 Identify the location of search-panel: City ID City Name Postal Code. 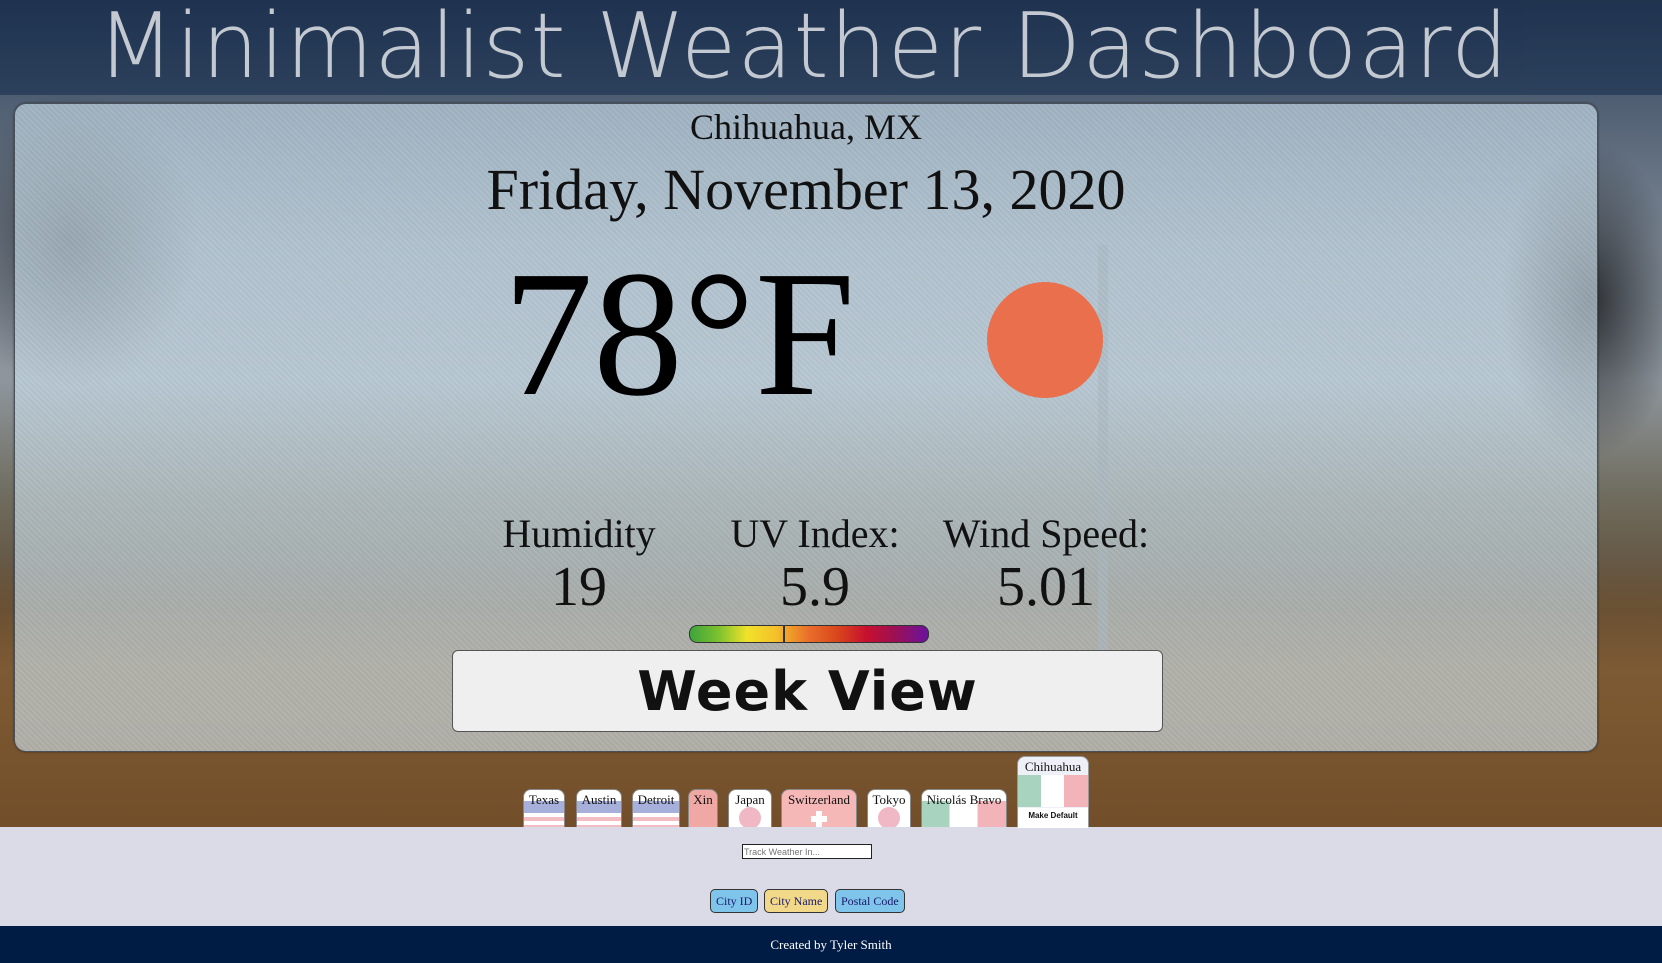
(831, 876).